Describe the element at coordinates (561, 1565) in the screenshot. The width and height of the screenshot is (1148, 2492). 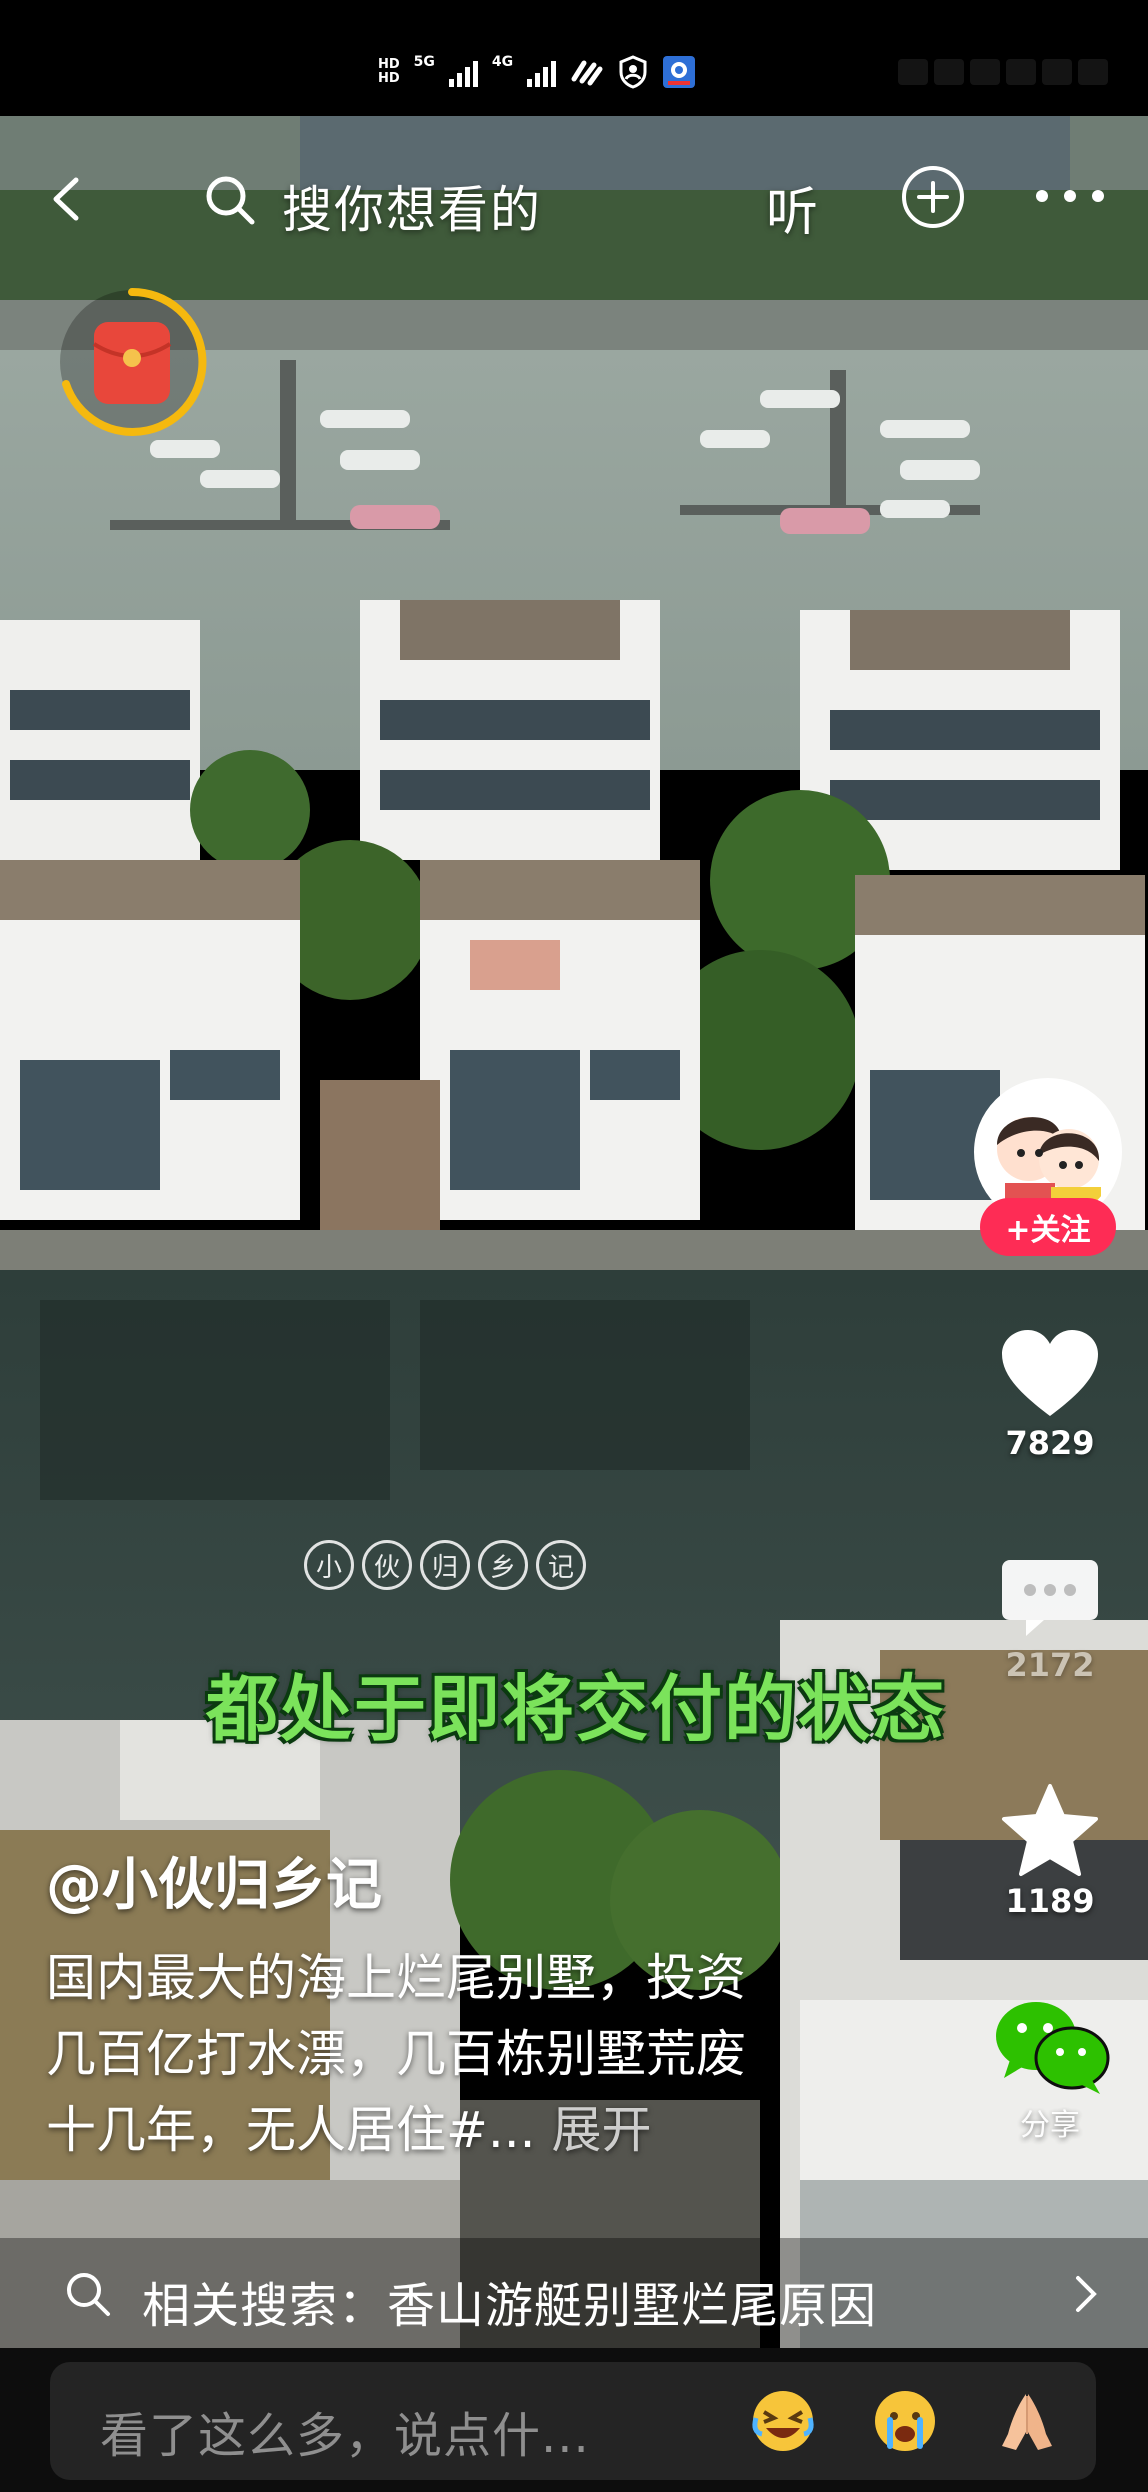
I see `watermark-char: 记` at that location.